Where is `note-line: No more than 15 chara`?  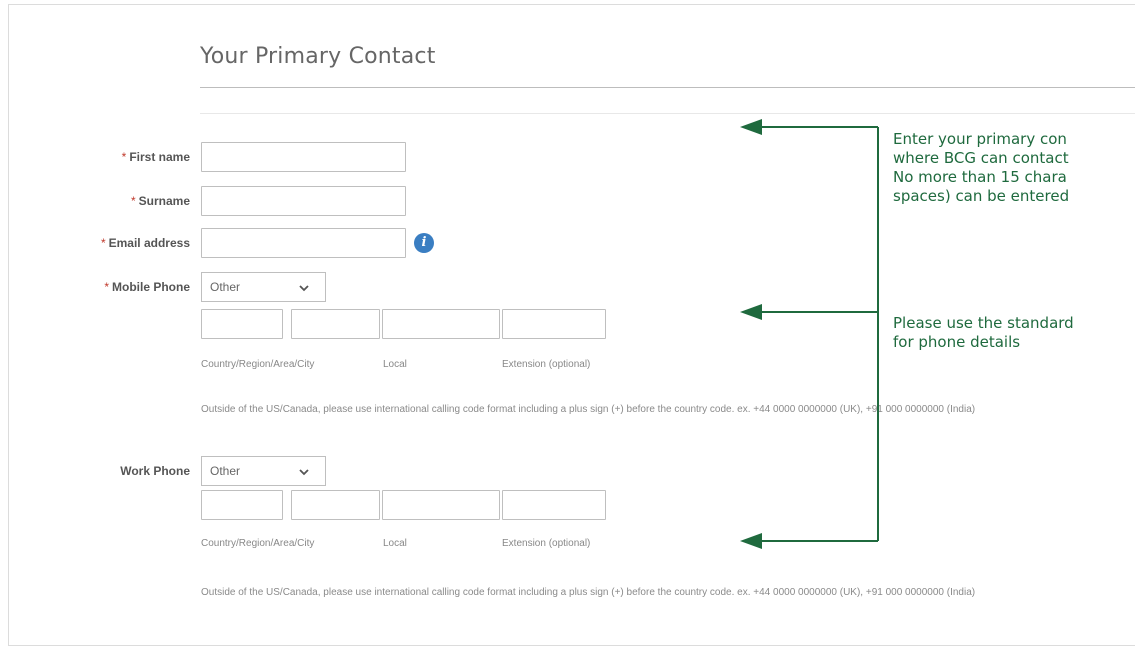
note-line: No more than 15 chara is located at coordinates (980, 177).